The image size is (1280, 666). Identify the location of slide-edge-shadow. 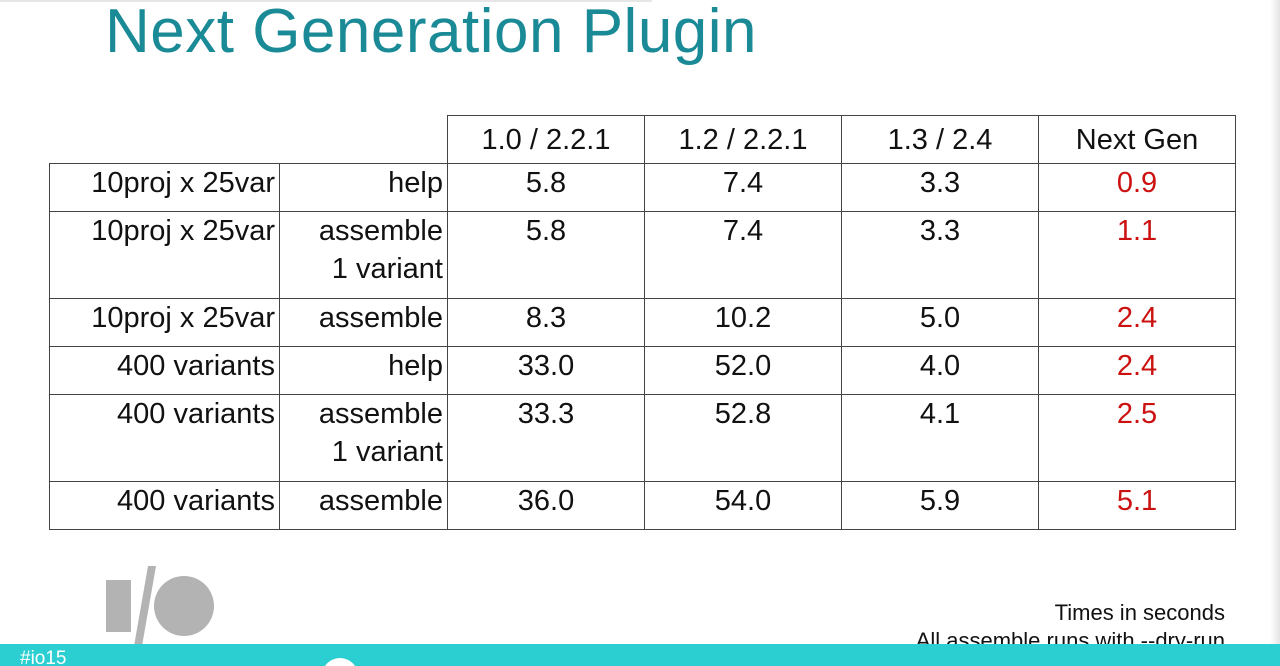
(1275, 325).